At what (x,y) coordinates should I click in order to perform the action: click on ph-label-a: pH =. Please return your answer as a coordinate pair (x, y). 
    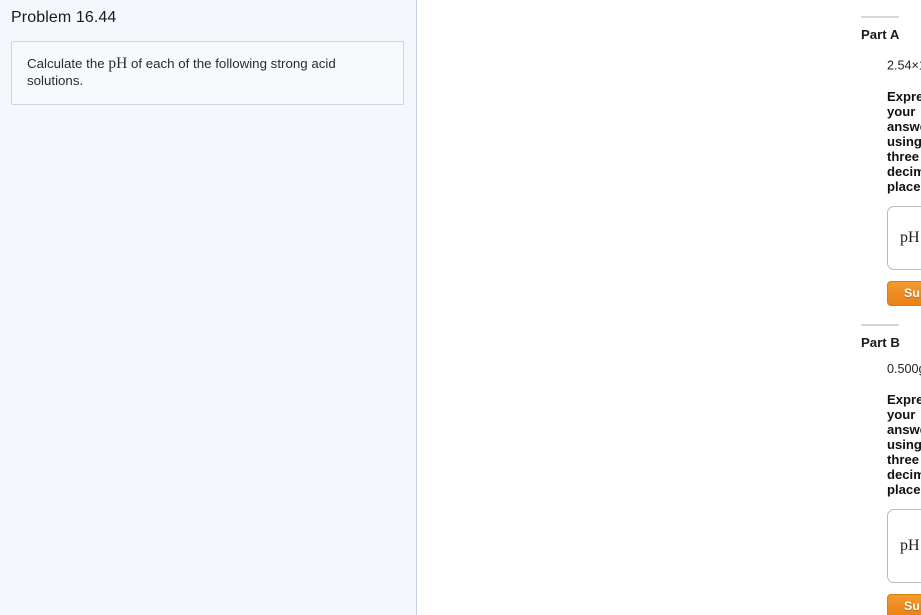
    Looking at the image, I should click on (910, 237).